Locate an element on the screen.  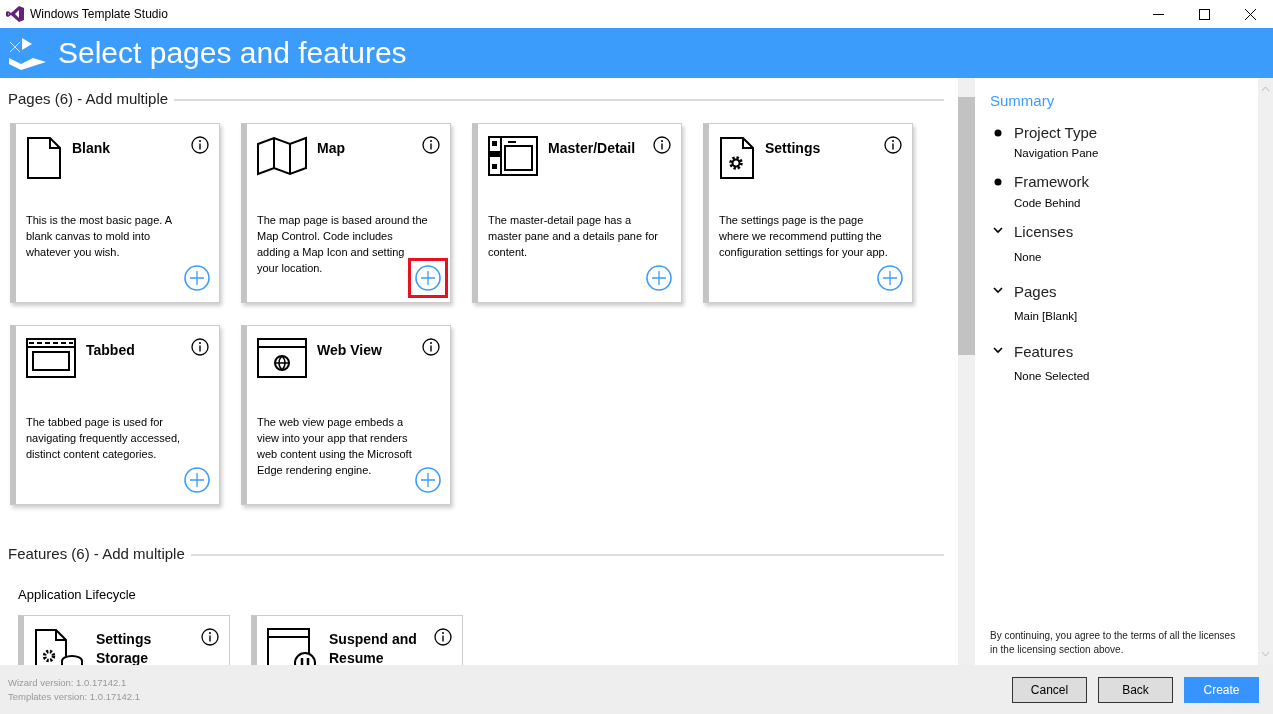
card-title: Tabbed is located at coordinates (111, 350).